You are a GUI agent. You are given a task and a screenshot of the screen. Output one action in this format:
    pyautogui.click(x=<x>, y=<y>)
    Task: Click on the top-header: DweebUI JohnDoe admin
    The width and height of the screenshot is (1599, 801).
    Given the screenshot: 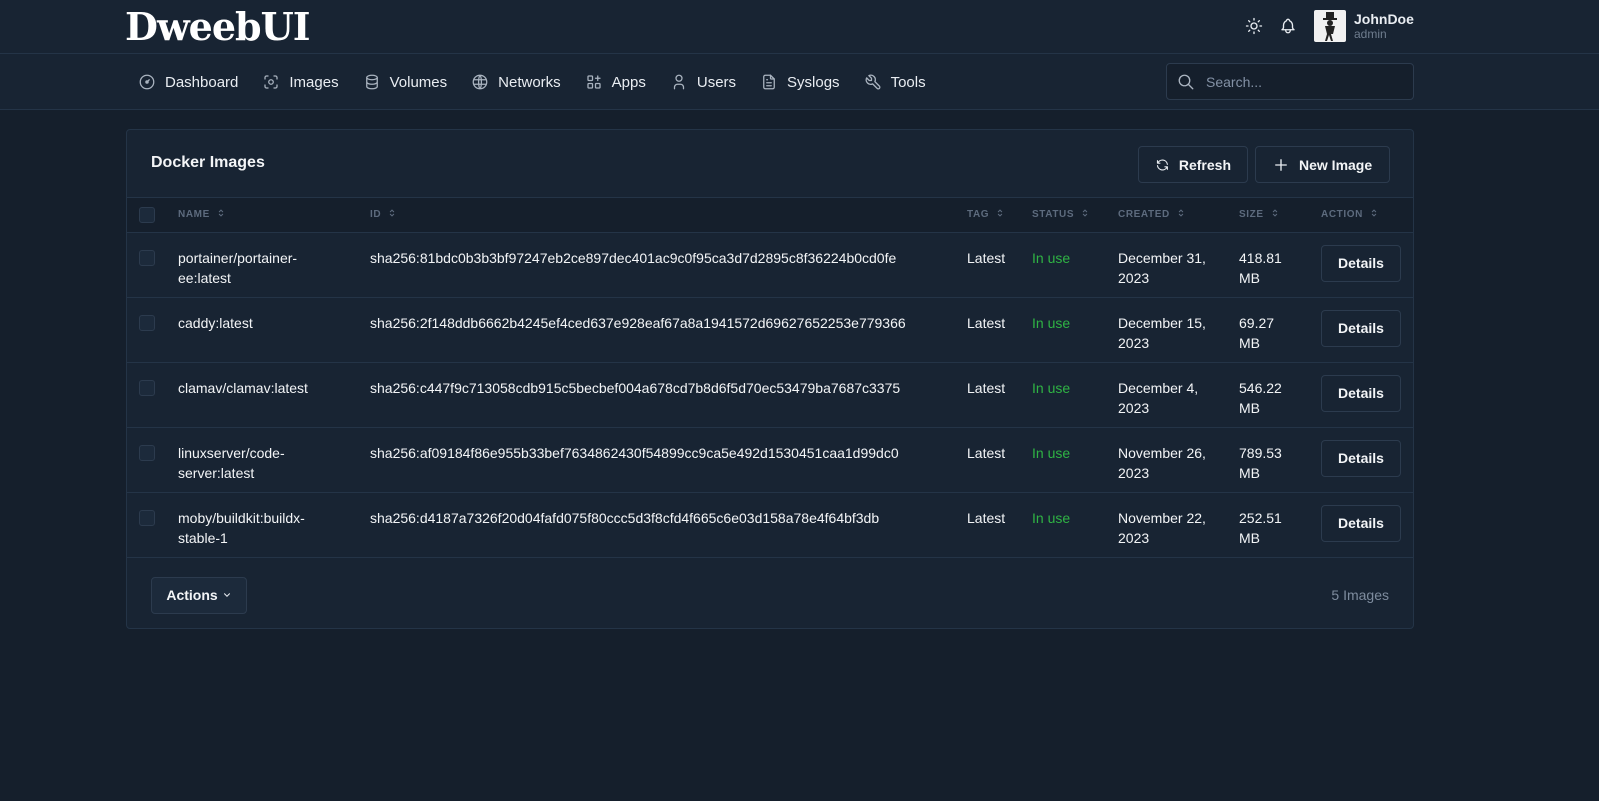 What is the action you would take?
    pyautogui.click(x=799, y=27)
    